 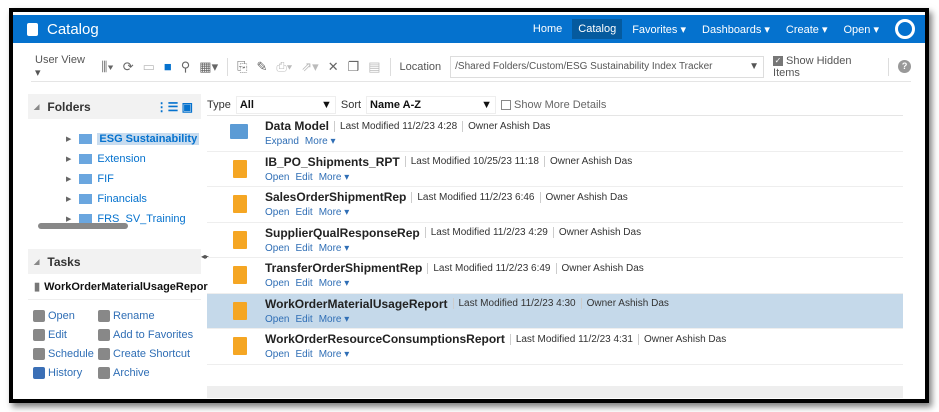 What do you see at coordinates (309, 67) in the screenshot?
I see `export-icon: ⇗▾` at bounding box center [309, 67].